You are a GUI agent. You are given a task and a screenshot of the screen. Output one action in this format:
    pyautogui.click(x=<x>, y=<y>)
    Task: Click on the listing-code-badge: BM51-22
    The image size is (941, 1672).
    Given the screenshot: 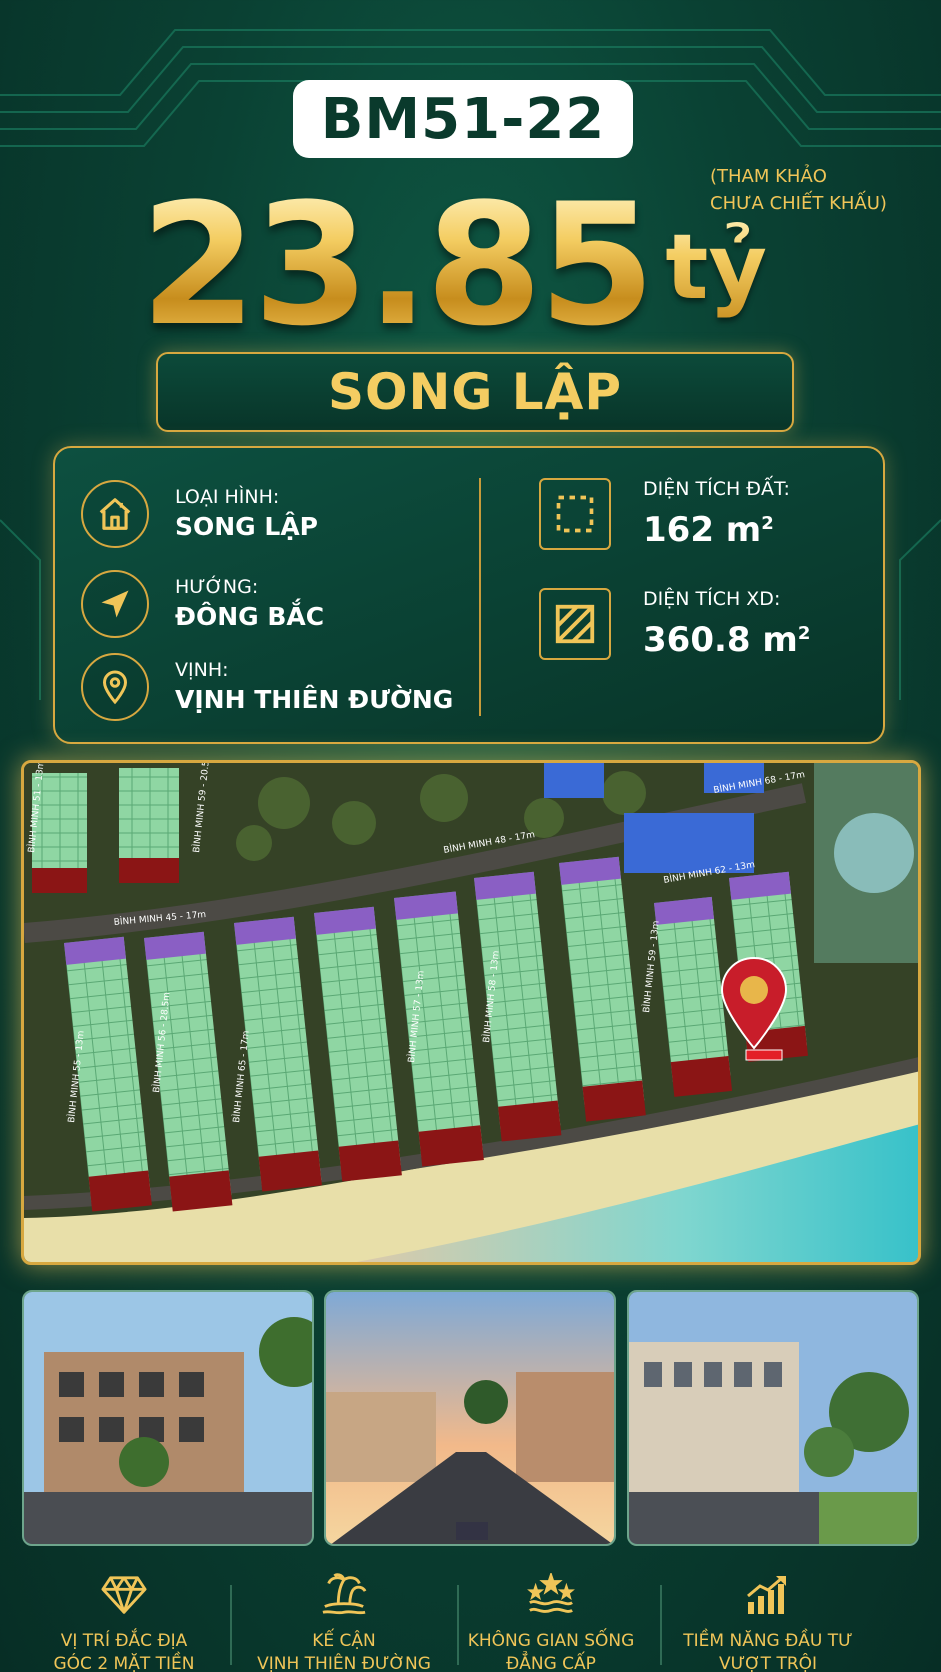 What is the action you would take?
    pyautogui.click(x=463, y=119)
    